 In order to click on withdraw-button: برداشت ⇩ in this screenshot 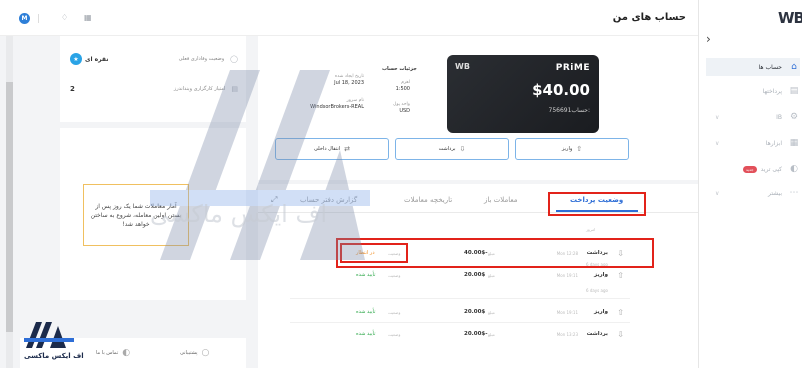, I will do `click(452, 149)`.